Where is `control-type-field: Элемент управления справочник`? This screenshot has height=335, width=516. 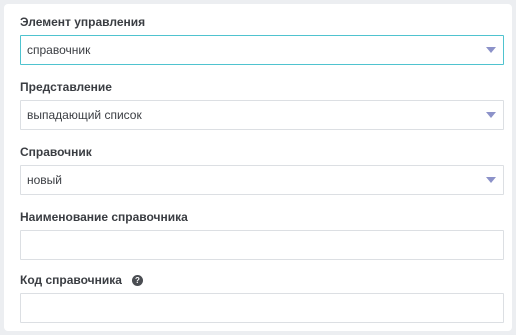 control-type-field: Элемент управления справочник is located at coordinates (262, 38).